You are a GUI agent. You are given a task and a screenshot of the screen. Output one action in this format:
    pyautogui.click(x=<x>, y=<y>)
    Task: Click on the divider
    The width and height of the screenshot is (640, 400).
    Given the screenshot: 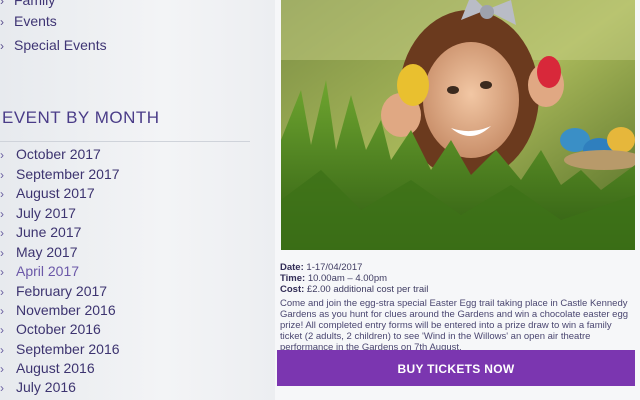 What is the action you would take?
    pyautogui.click(x=125, y=141)
    